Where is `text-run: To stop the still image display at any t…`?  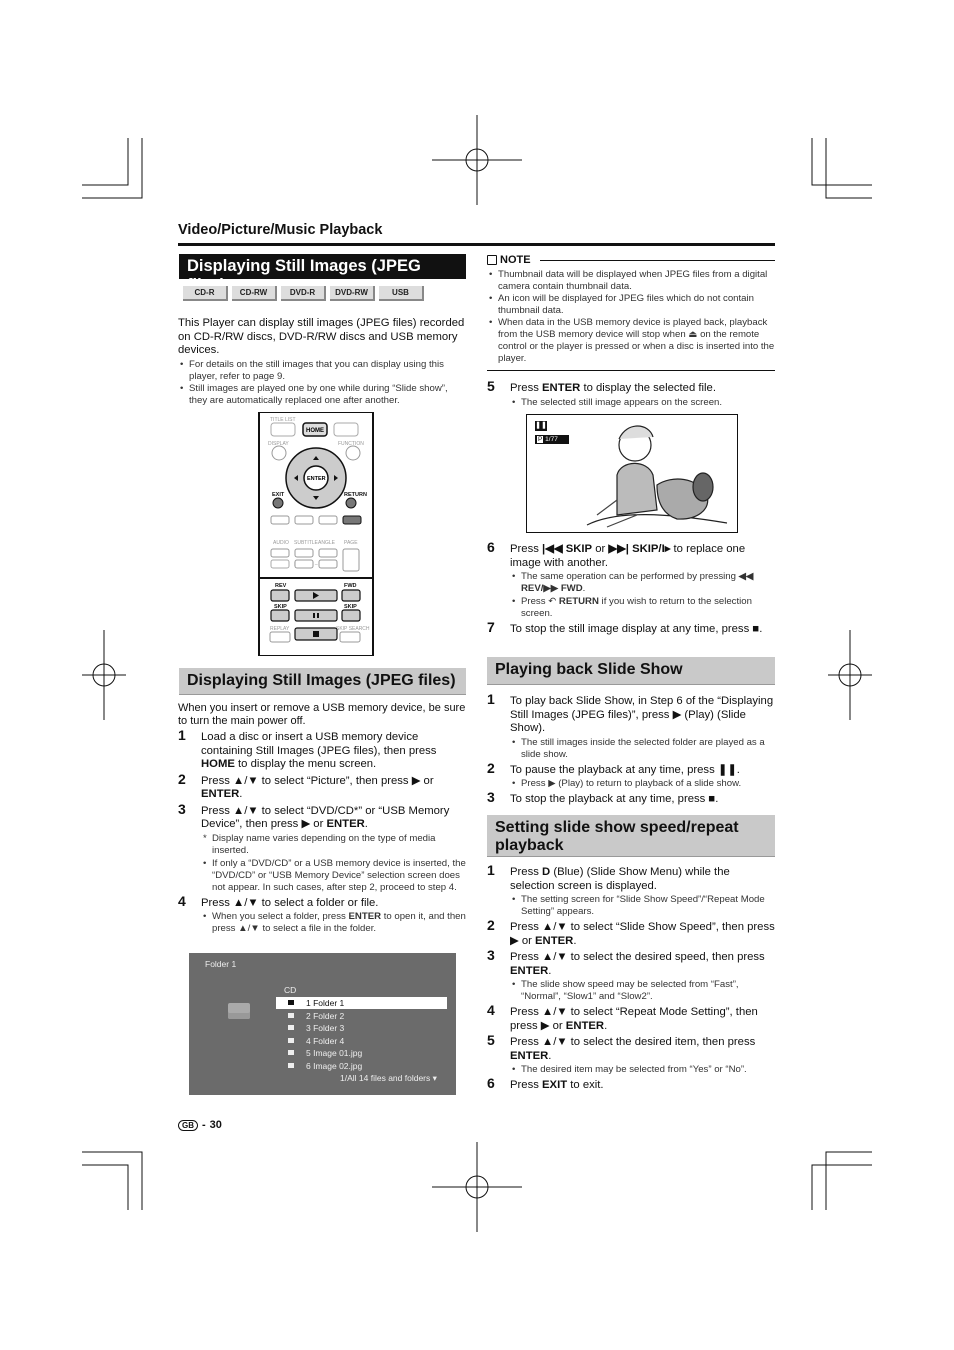
text-run: To stop the still image display at any t… is located at coordinates (636, 629).